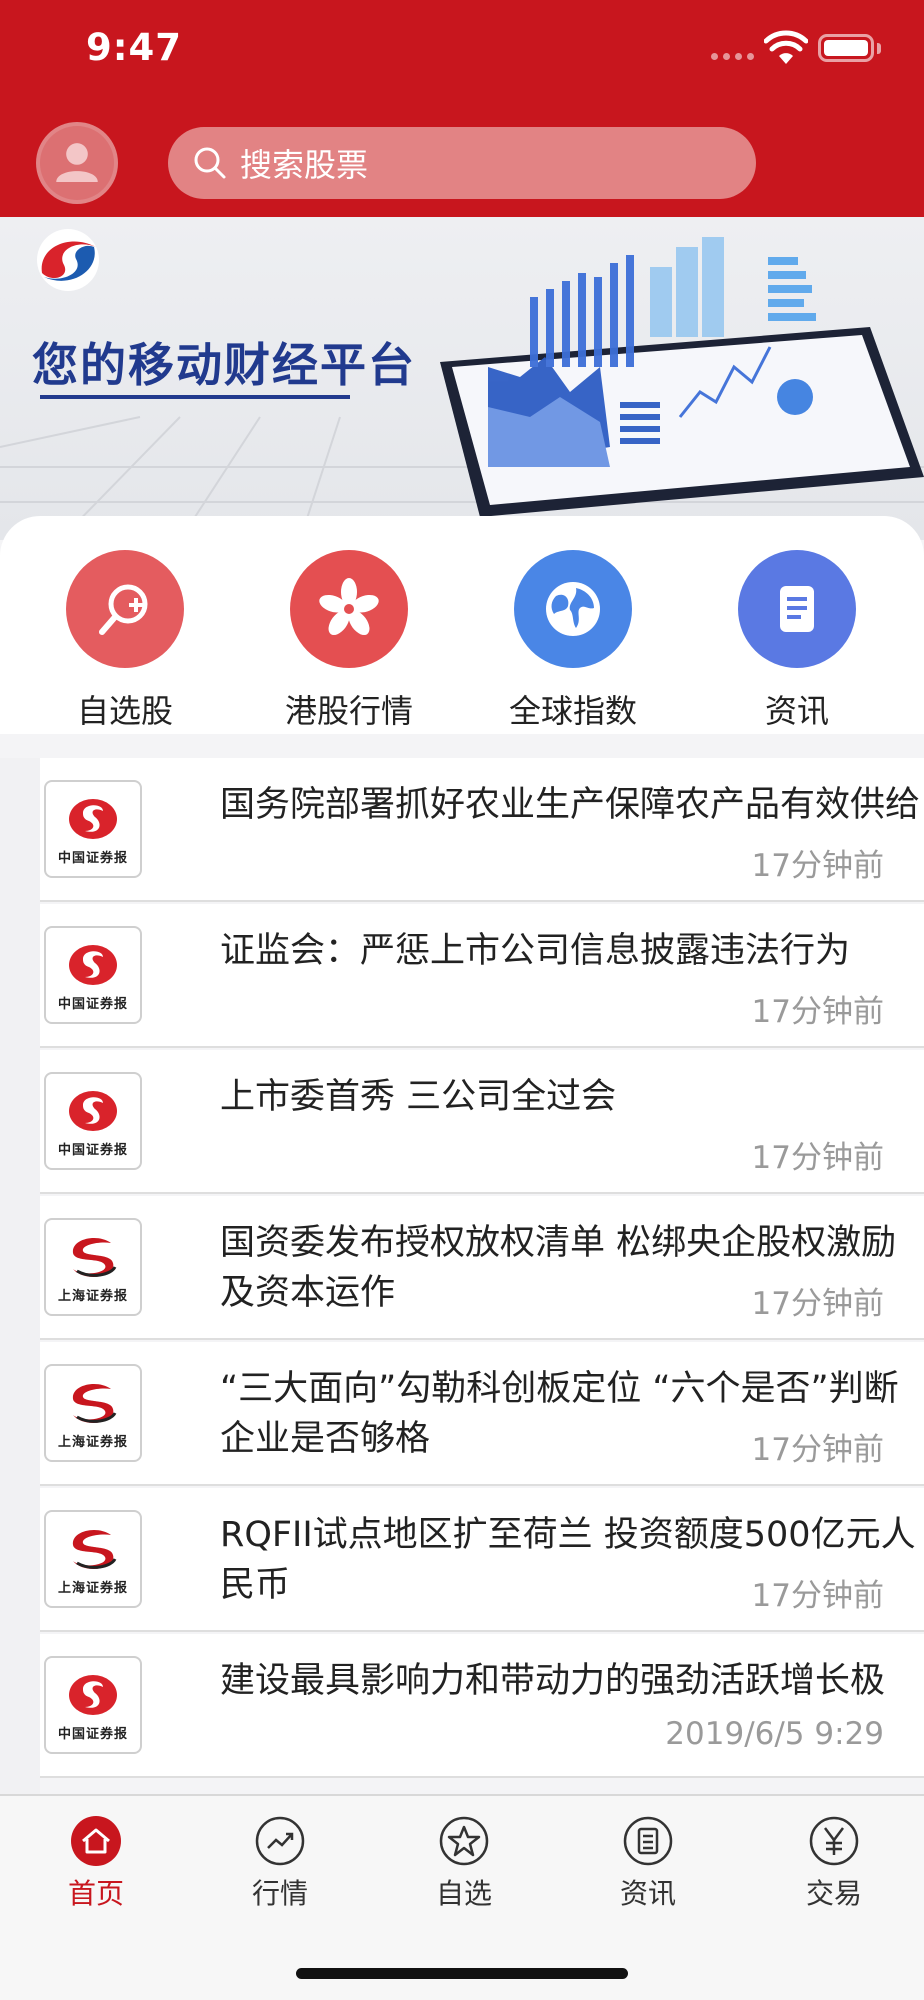 The width and height of the screenshot is (924, 2000). I want to click on tab-label: 交易, so click(833, 1893).